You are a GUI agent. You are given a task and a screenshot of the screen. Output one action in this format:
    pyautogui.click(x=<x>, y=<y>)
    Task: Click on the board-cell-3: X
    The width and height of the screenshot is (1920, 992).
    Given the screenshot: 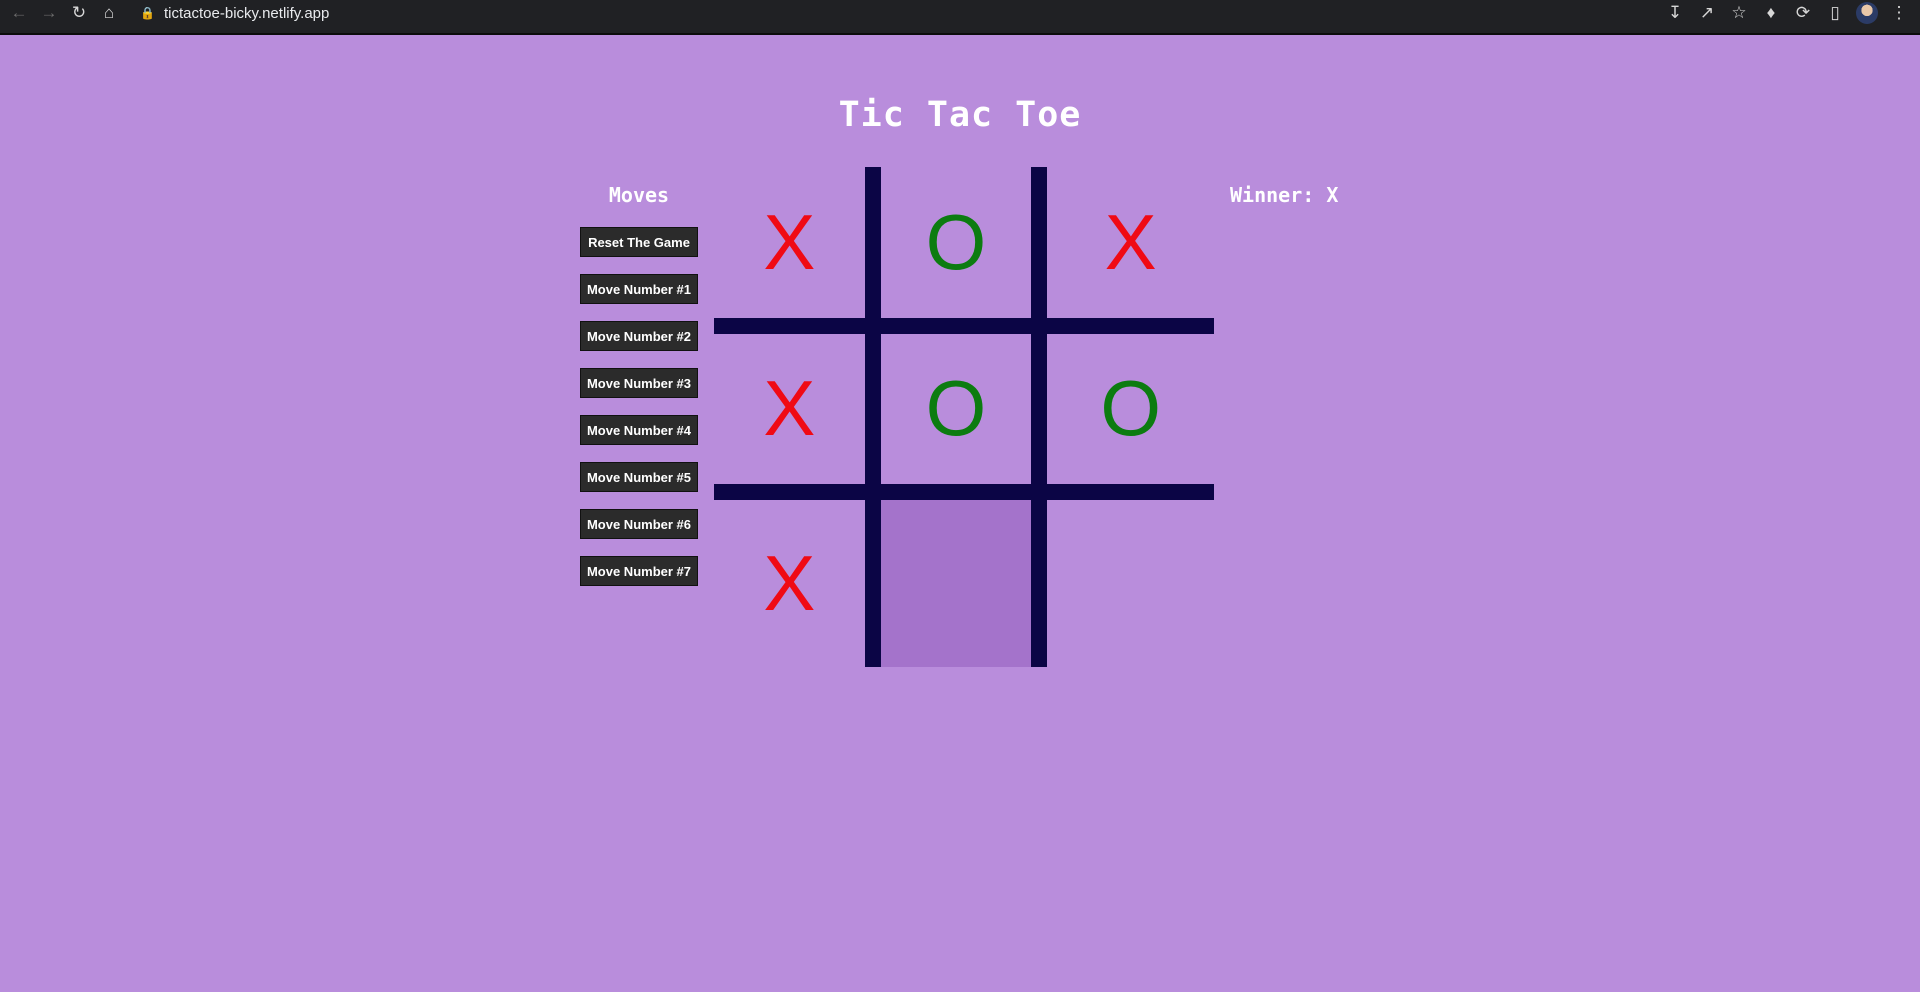 What is the action you would take?
    pyautogui.click(x=1130, y=250)
    